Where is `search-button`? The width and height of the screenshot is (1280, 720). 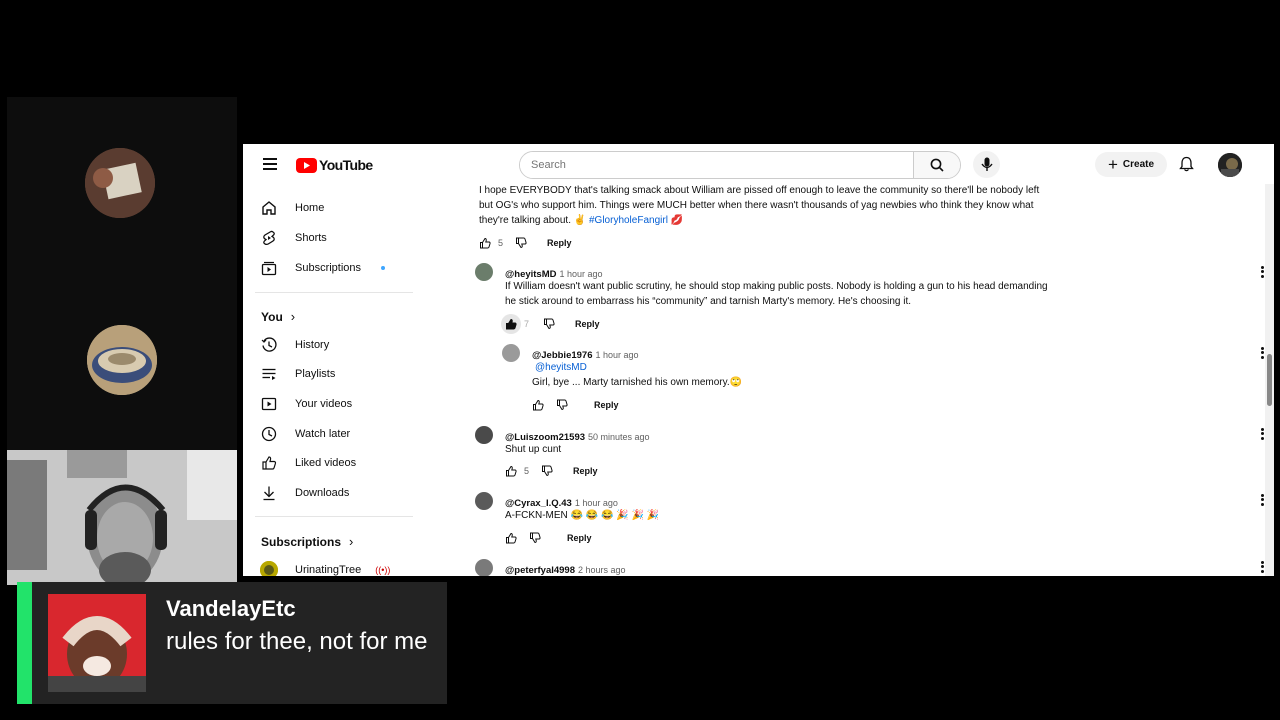 search-button is located at coordinates (936, 165).